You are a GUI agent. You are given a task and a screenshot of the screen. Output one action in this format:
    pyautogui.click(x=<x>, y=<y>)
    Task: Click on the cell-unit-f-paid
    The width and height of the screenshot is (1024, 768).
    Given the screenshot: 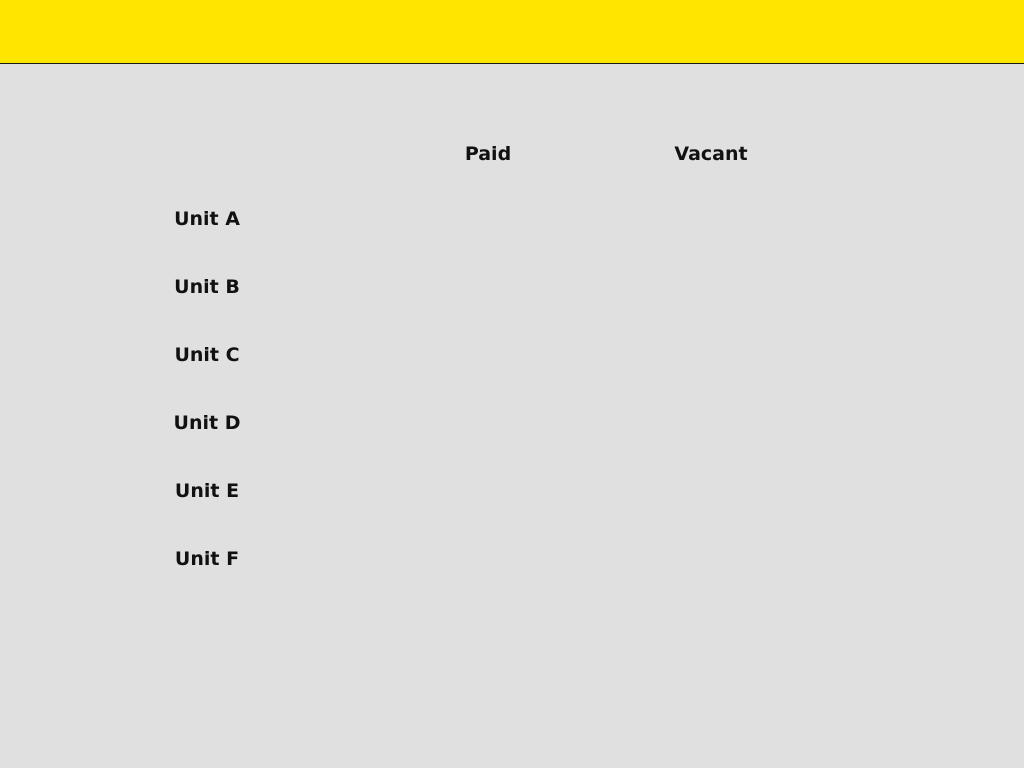 What is the action you would take?
    pyautogui.click(x=488, y=559)
    